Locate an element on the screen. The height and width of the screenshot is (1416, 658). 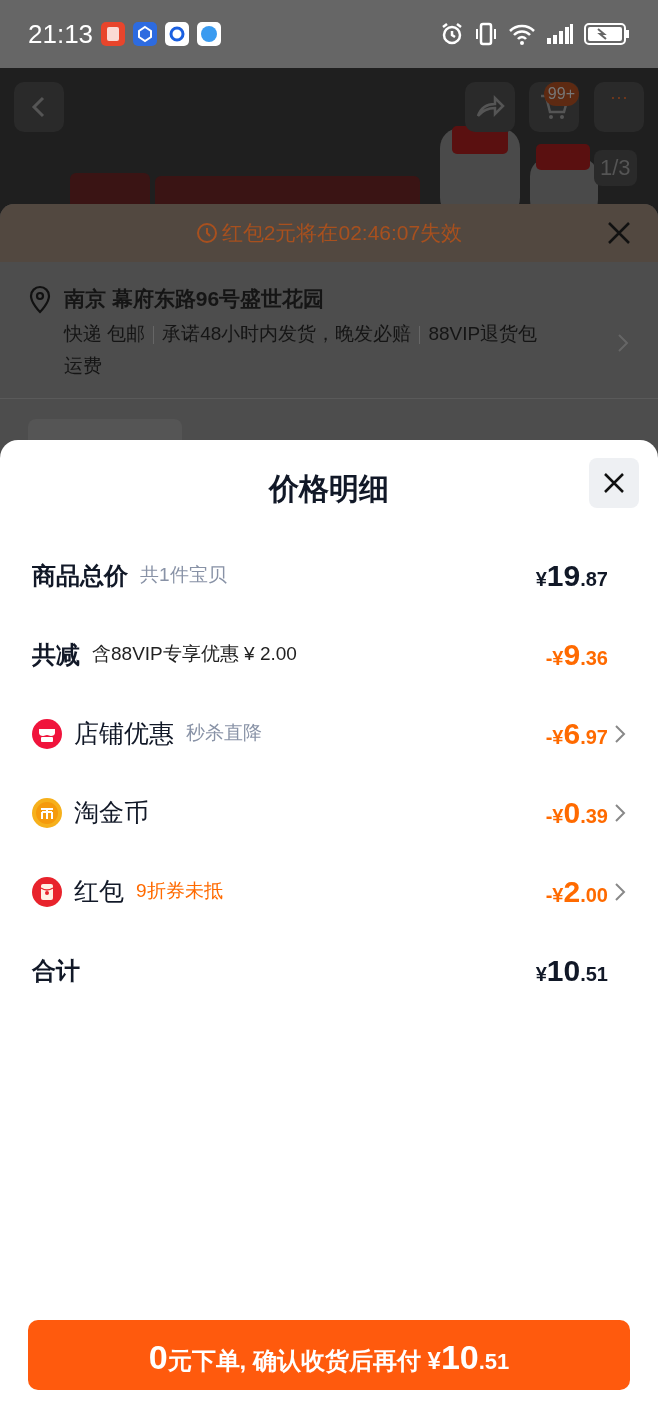
row-note: 共1件宝贝 is located at coordinates (183, 575).